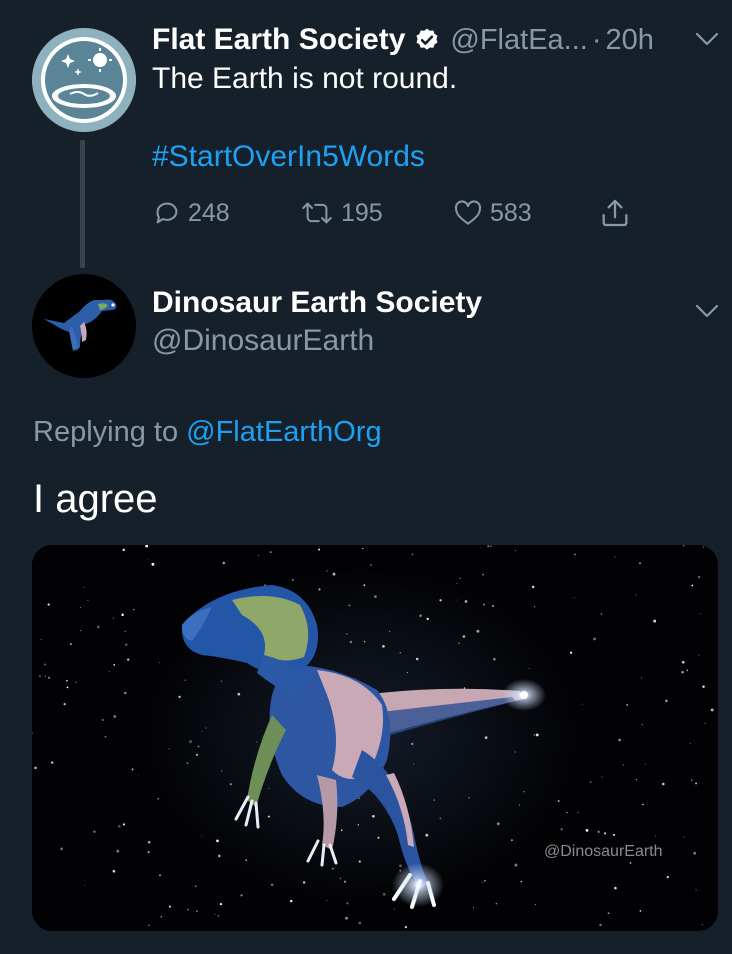 The height and width of the screenshot is (954, 732). What do you see at coordinates (511, 212) in the screenshot?
I see `like-count: 583` at bounding box center [511, 212].